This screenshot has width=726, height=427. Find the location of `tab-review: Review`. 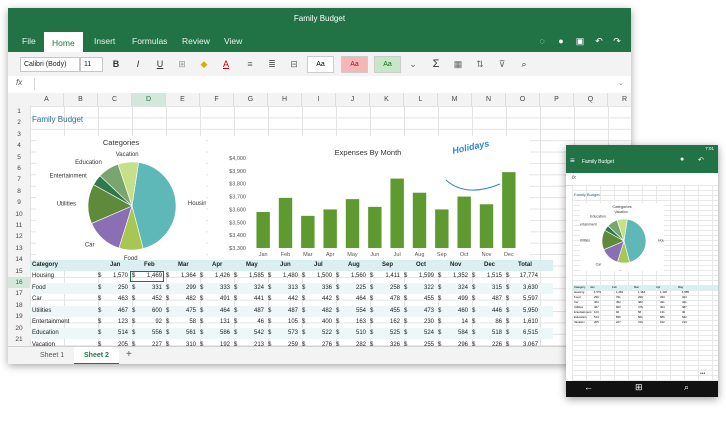

tab-review: Review is located at coordinates (196, 41).